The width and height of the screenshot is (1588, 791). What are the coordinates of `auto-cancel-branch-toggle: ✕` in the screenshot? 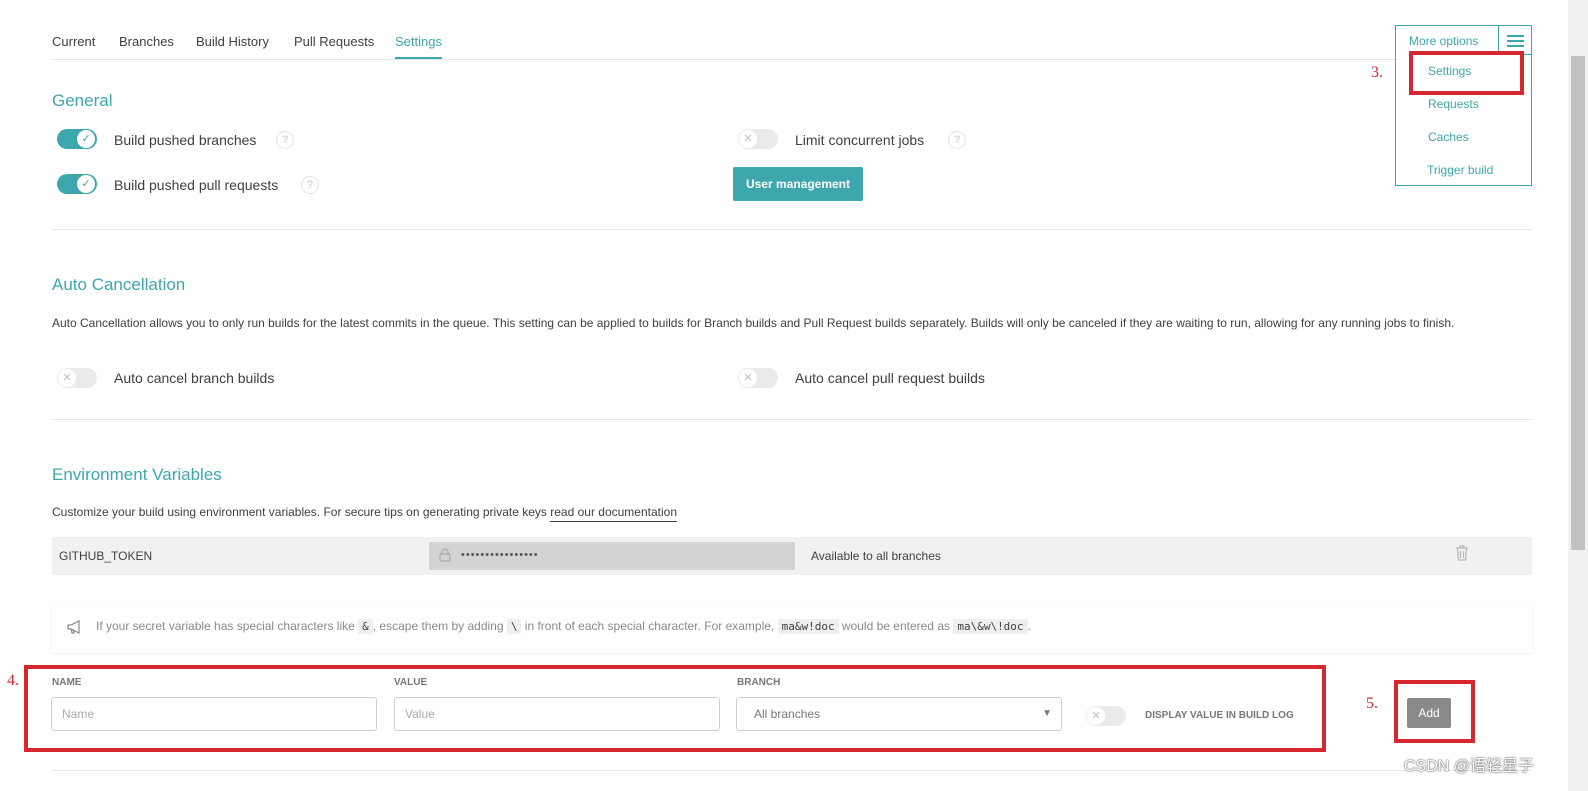 It's located at (77, 378).